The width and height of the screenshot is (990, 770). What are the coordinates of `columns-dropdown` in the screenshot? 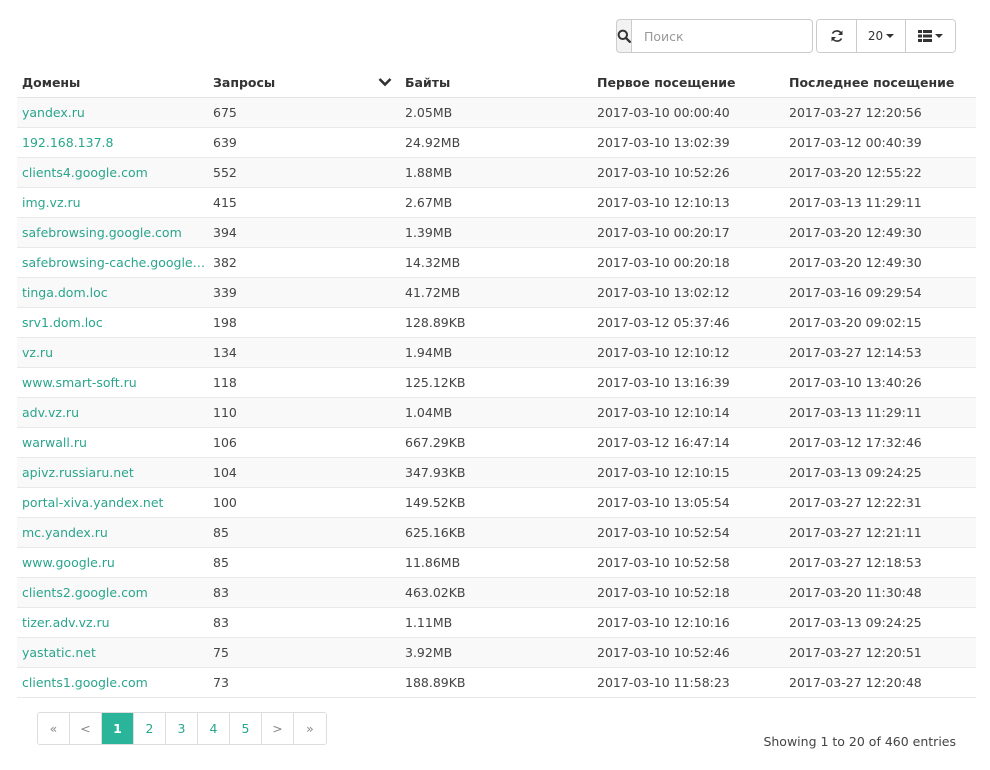 It's located at (930, 36).